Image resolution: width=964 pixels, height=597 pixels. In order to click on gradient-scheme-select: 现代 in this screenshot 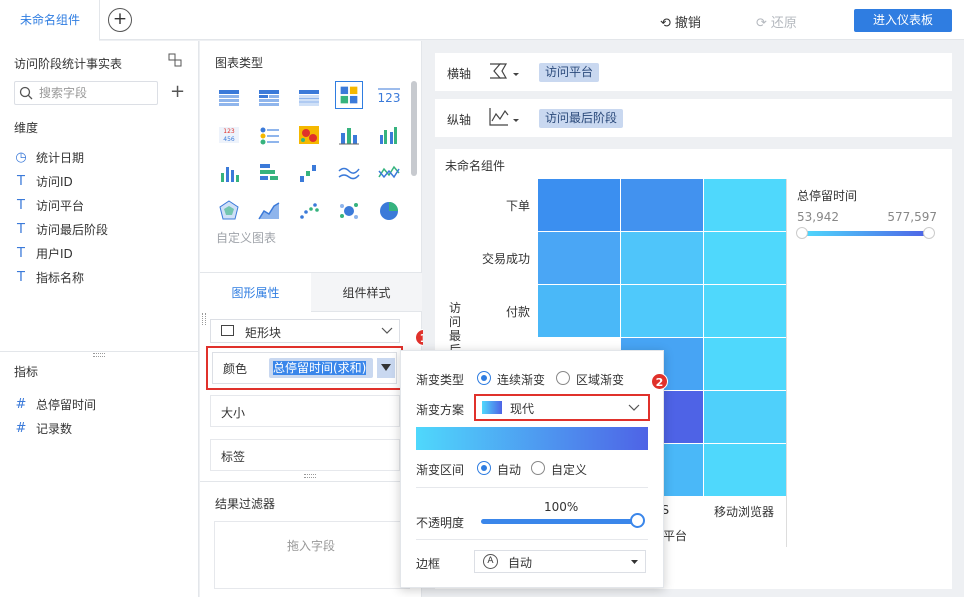, I will do `click(562, 407)`.